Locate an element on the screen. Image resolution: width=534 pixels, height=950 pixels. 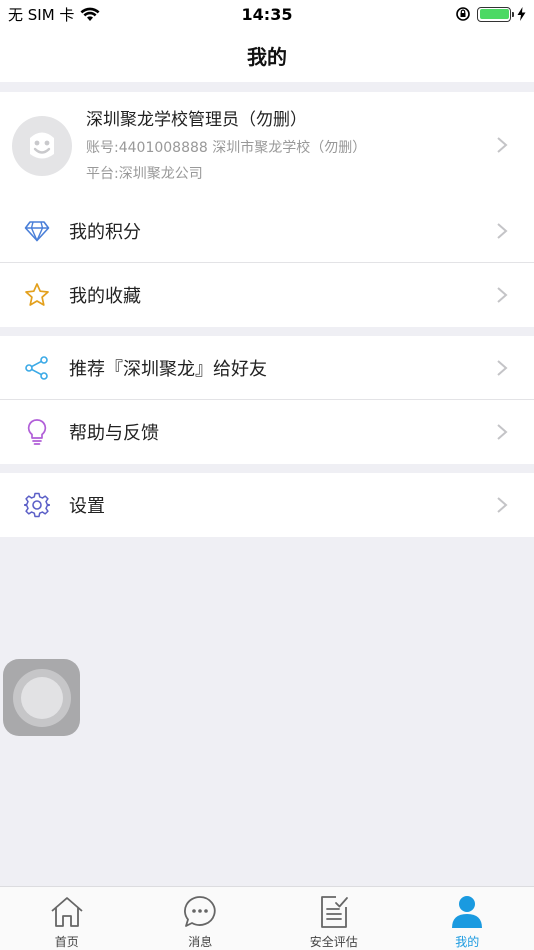
menu-item-label: 设置 is located at coordinates (87, 506).